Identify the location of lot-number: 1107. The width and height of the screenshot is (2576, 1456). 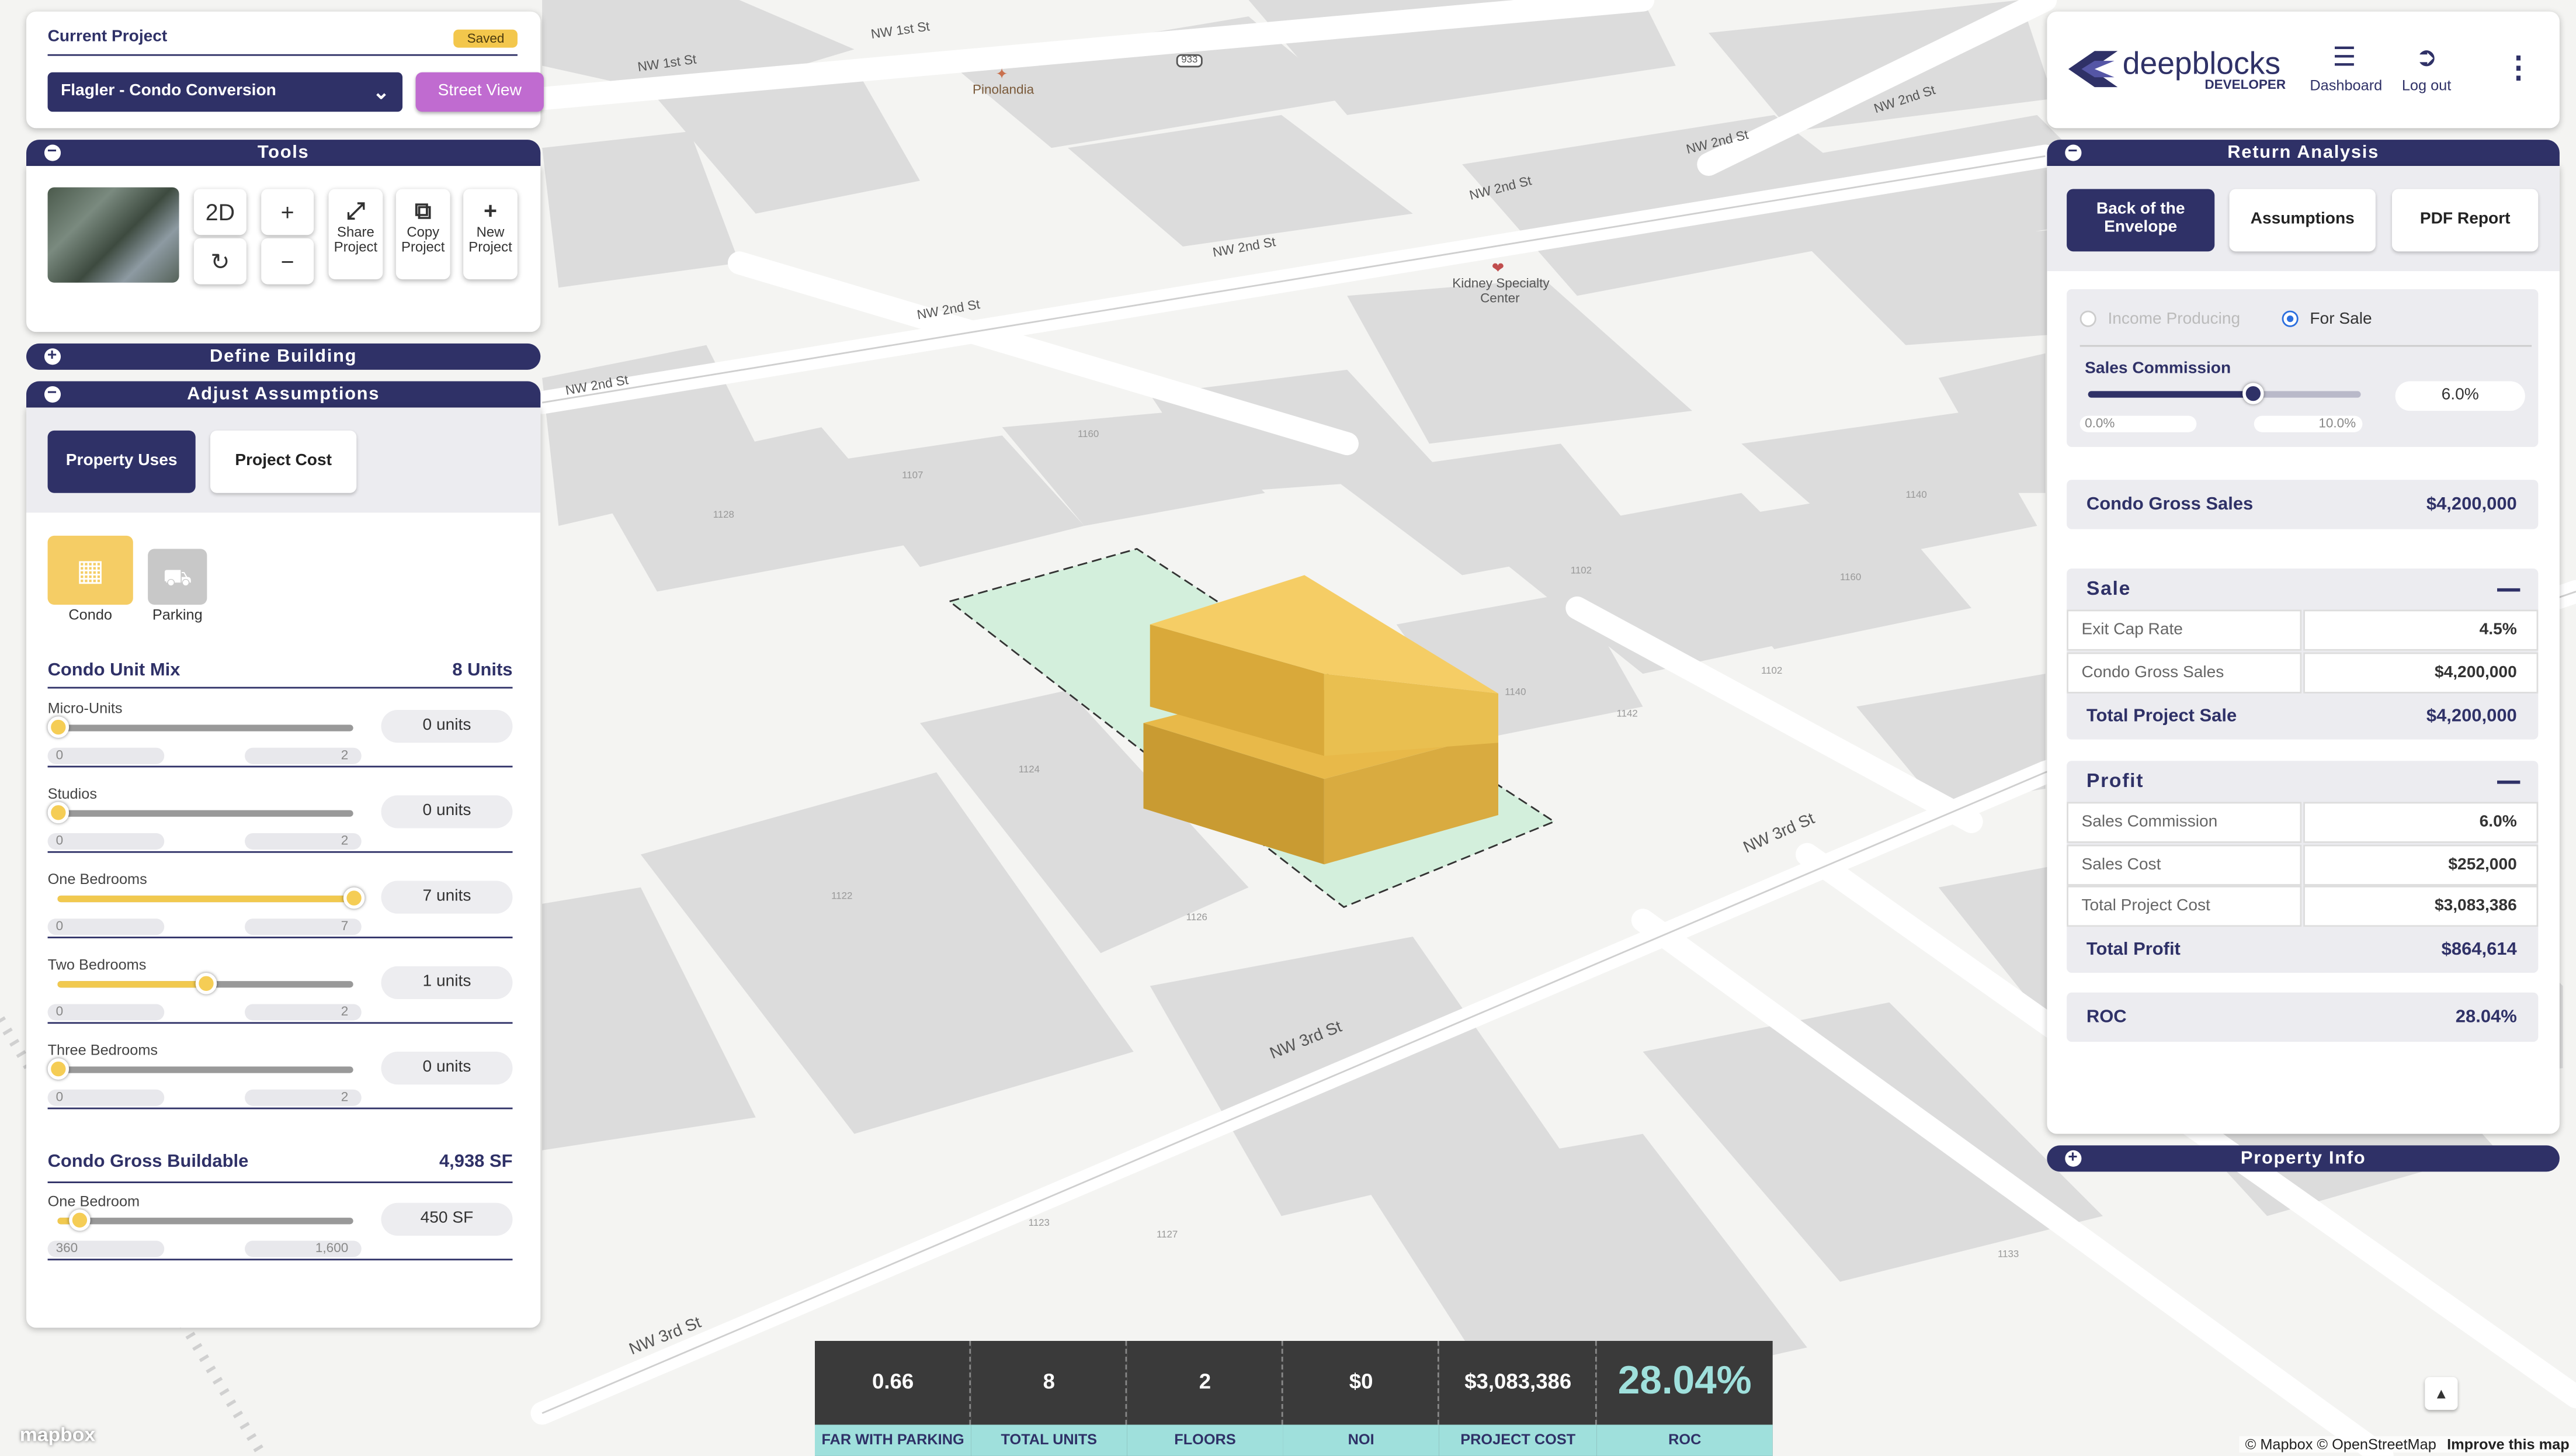
(913, 477).